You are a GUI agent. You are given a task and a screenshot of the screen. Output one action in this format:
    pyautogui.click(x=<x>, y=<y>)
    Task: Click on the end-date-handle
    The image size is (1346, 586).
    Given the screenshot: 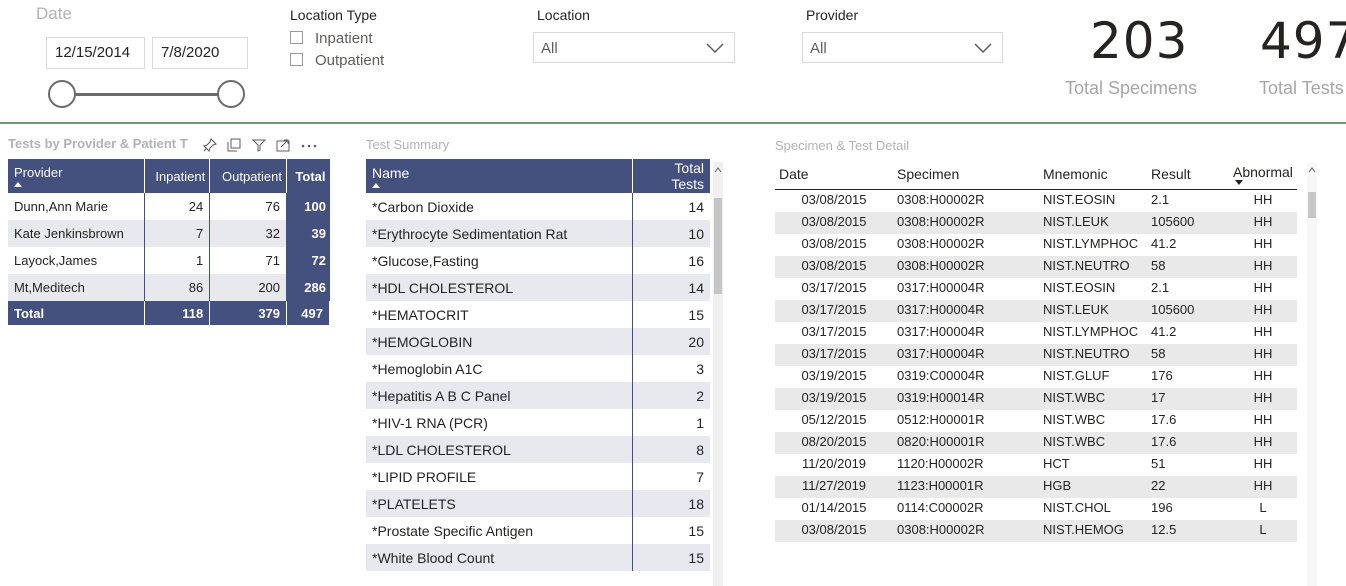 What is the action you would take?
    pyautogui.click(x=231, y=94)
    